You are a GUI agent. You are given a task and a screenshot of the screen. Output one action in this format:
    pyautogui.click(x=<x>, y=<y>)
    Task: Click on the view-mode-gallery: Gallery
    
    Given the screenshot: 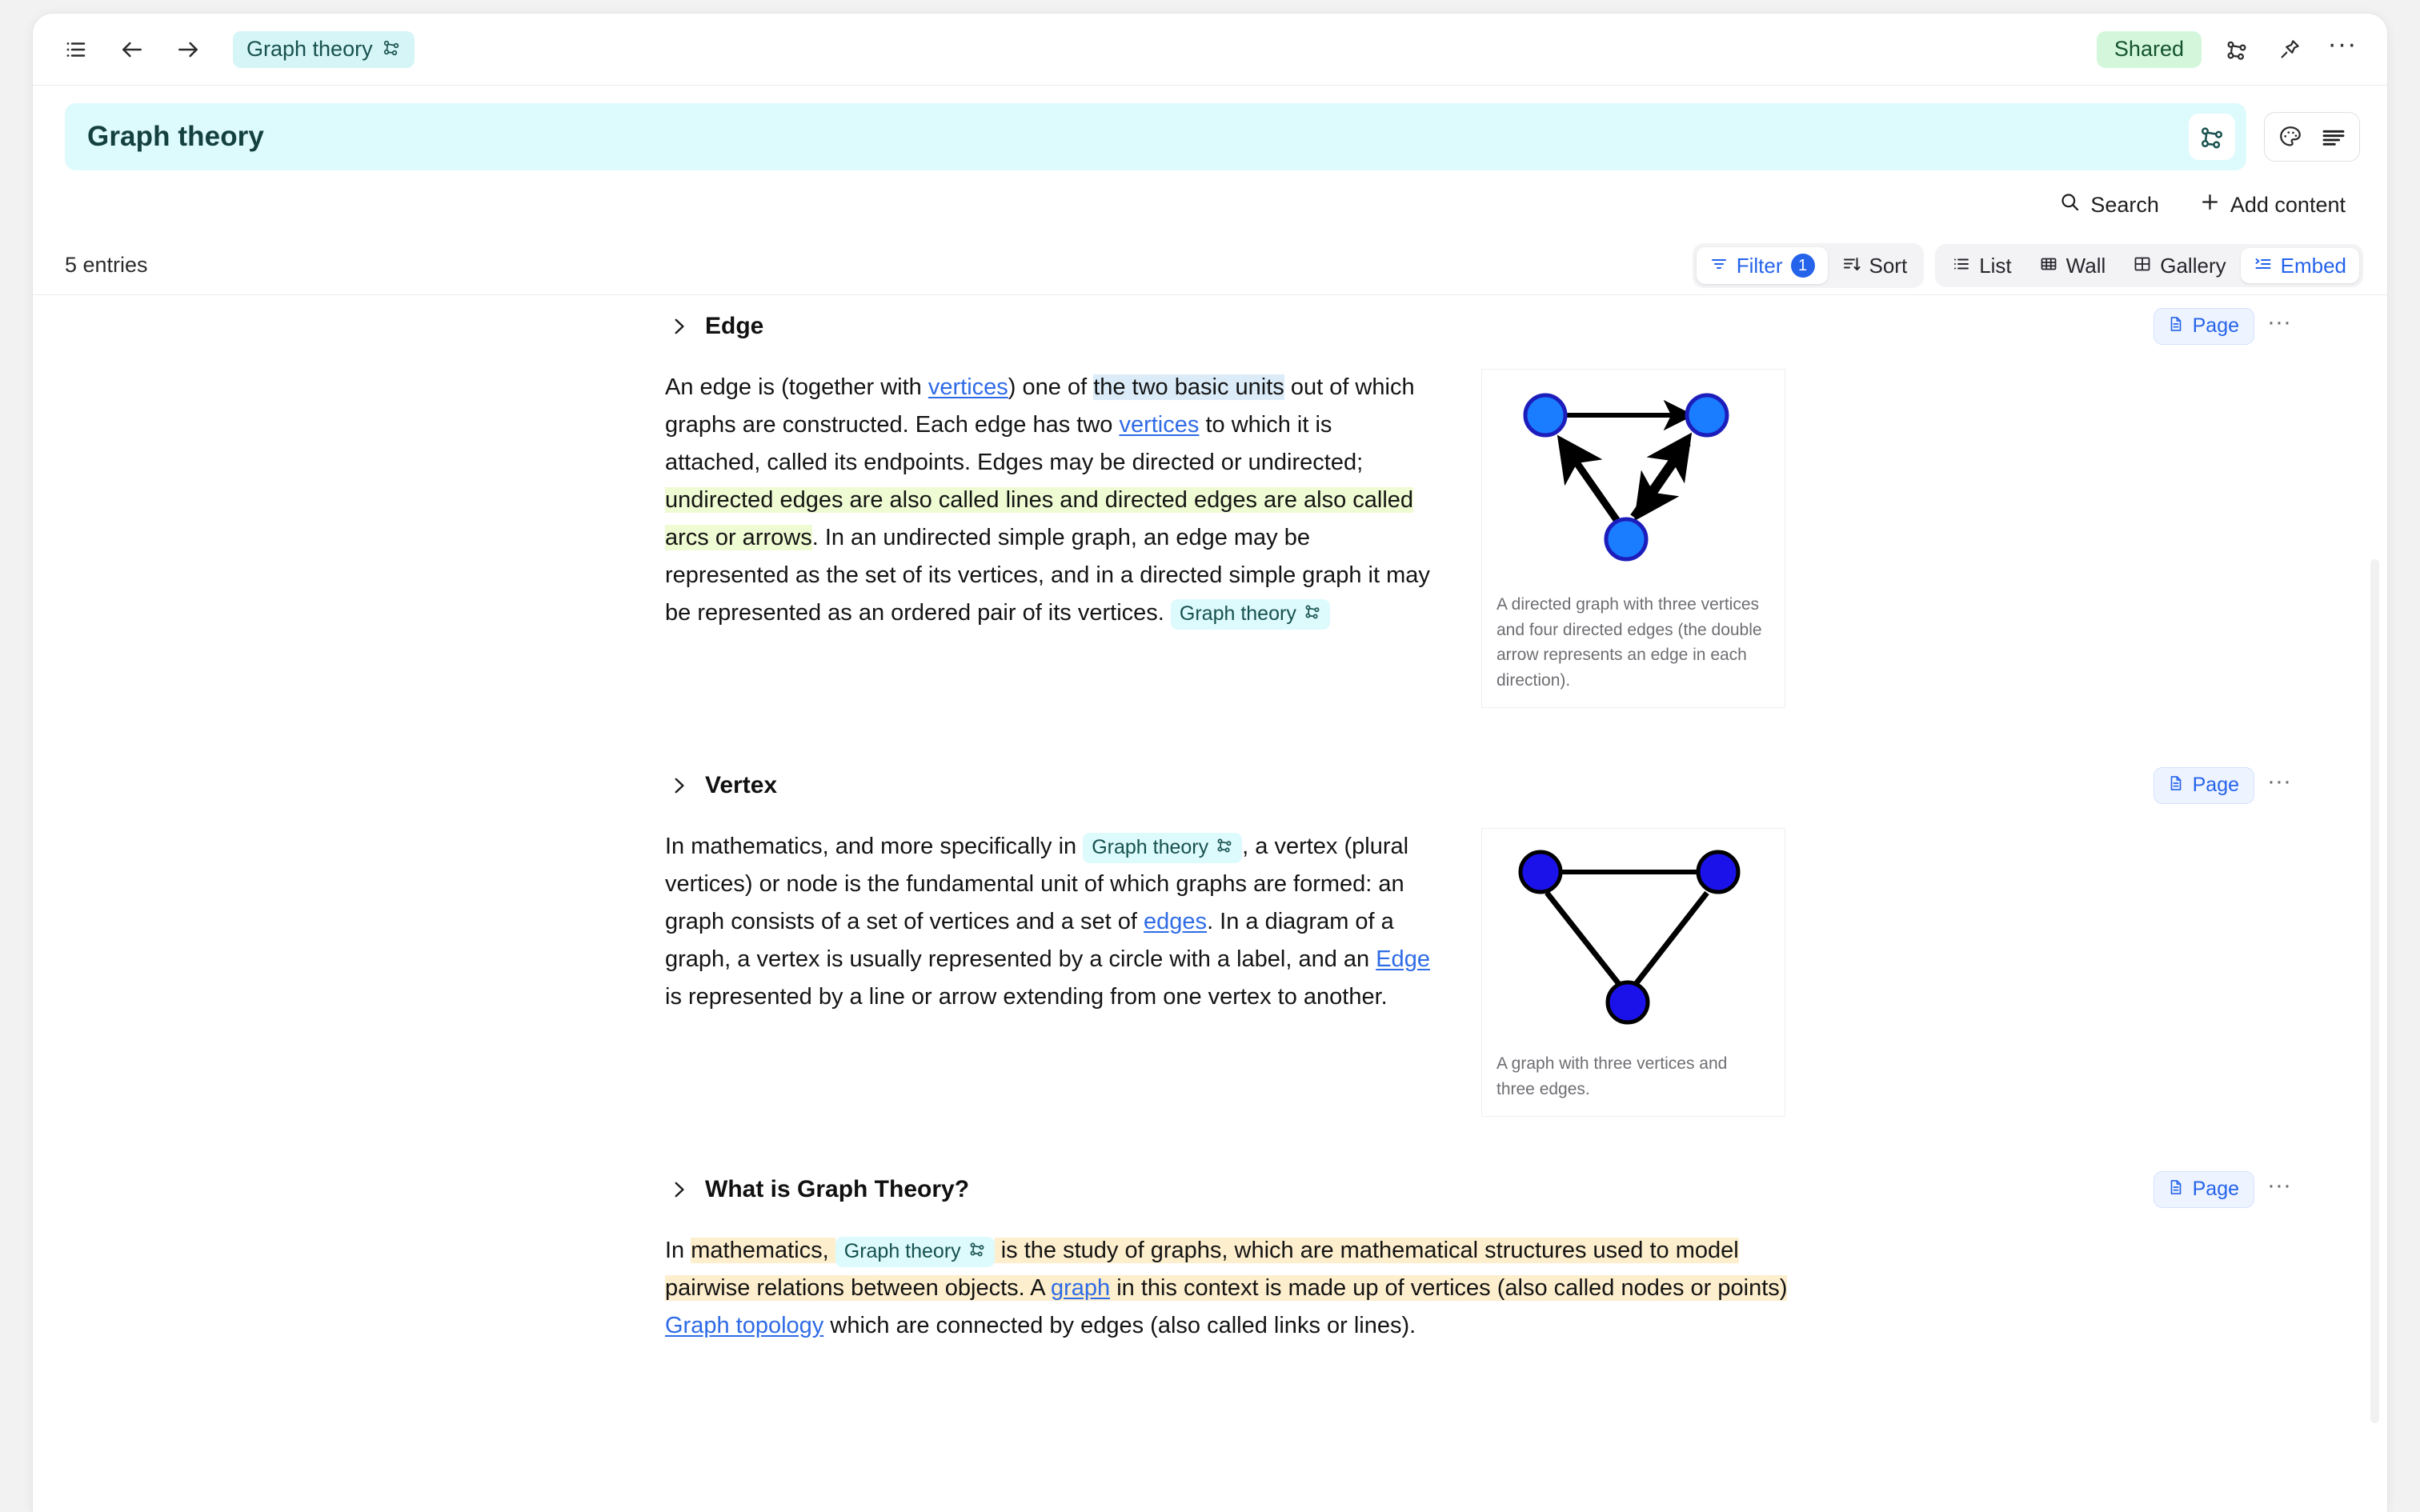 What is the action you would take?
    pyautogui.click(x=2179, y=265)
    